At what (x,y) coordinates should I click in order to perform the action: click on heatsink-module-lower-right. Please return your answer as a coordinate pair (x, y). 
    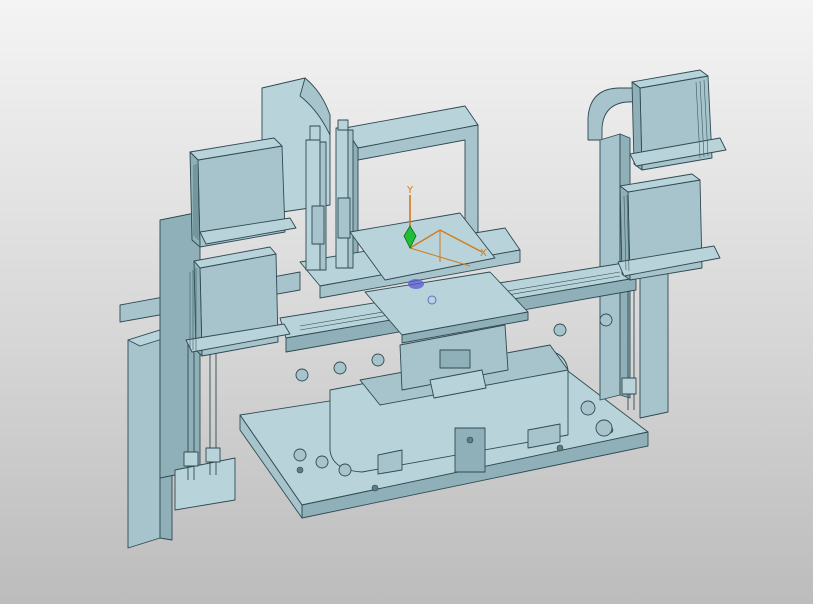
    Looking at the image, I should click on (669, 227).